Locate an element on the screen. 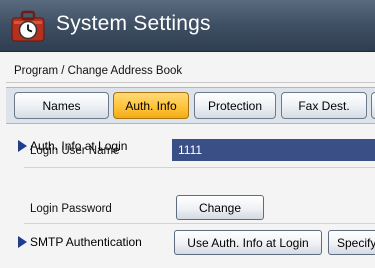 Image resolution: width=375 pixels, height=268 pixels. change-password-button: Change is located at coordinates (220, 207).